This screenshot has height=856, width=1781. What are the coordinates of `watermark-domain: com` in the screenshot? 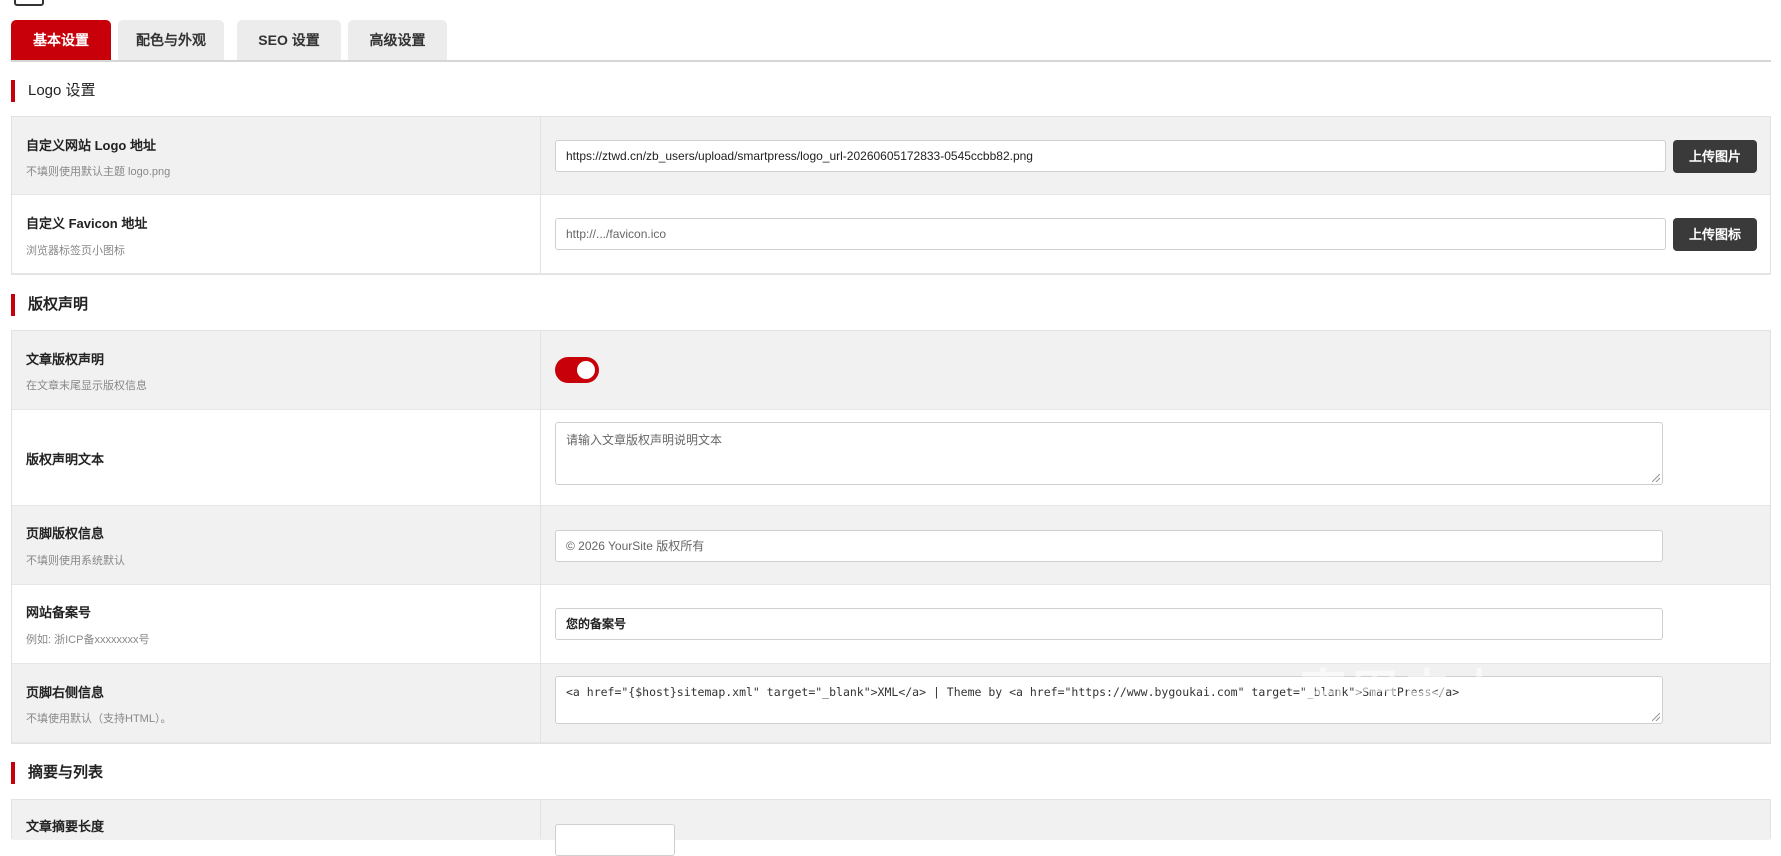 It's located at (1503, 688).